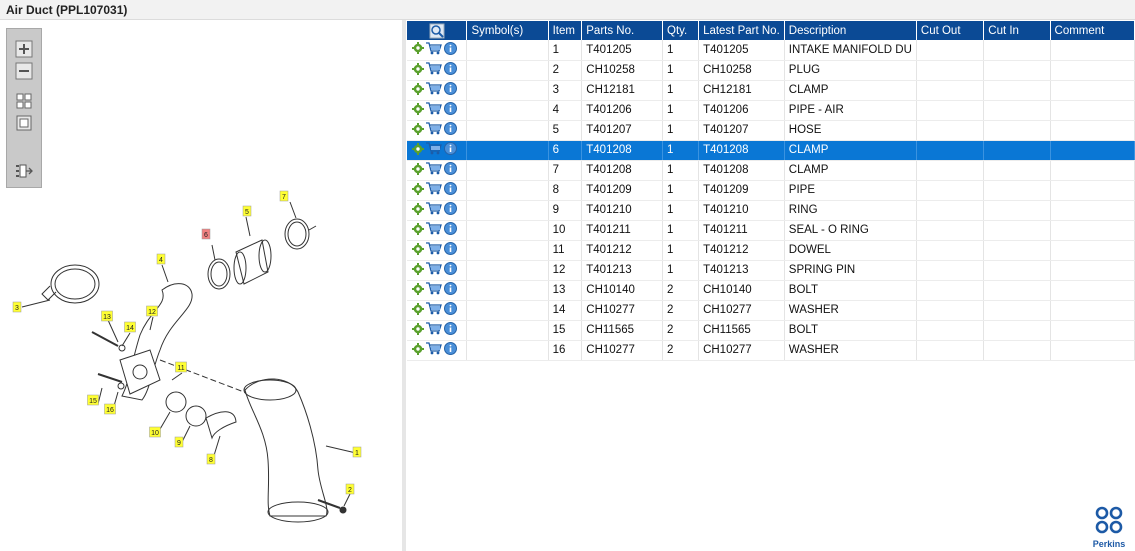 The width and height of the screenshot is (1135, 551). What do you see at coordinates (1017, 30) in the screenshot?
I see `column-header-cut-in: Cut In` at bounding box center [1017, 30].